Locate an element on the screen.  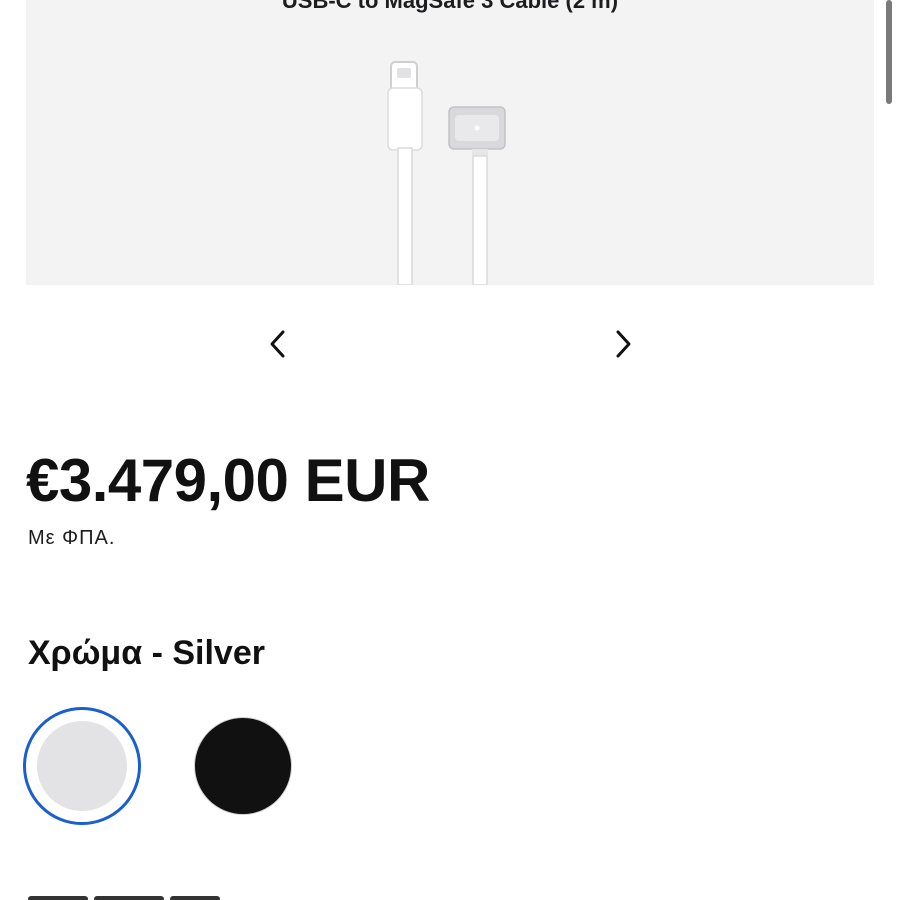
product-price: €3.479,00 EUR is located at coordinates (228, 480).